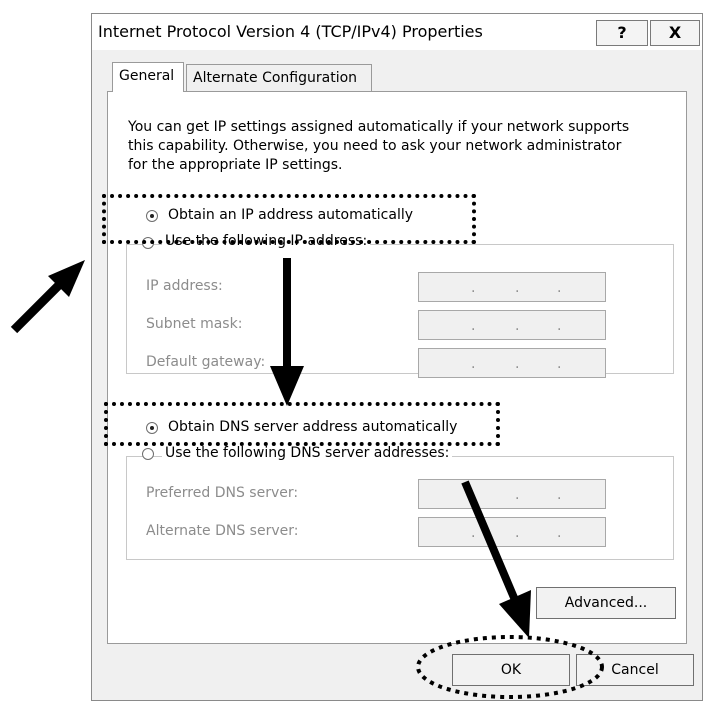 The height and width of the screenshot is (703, 705). I want to click on subnet-mask-label: Subnet mask:, so click(194, 324).